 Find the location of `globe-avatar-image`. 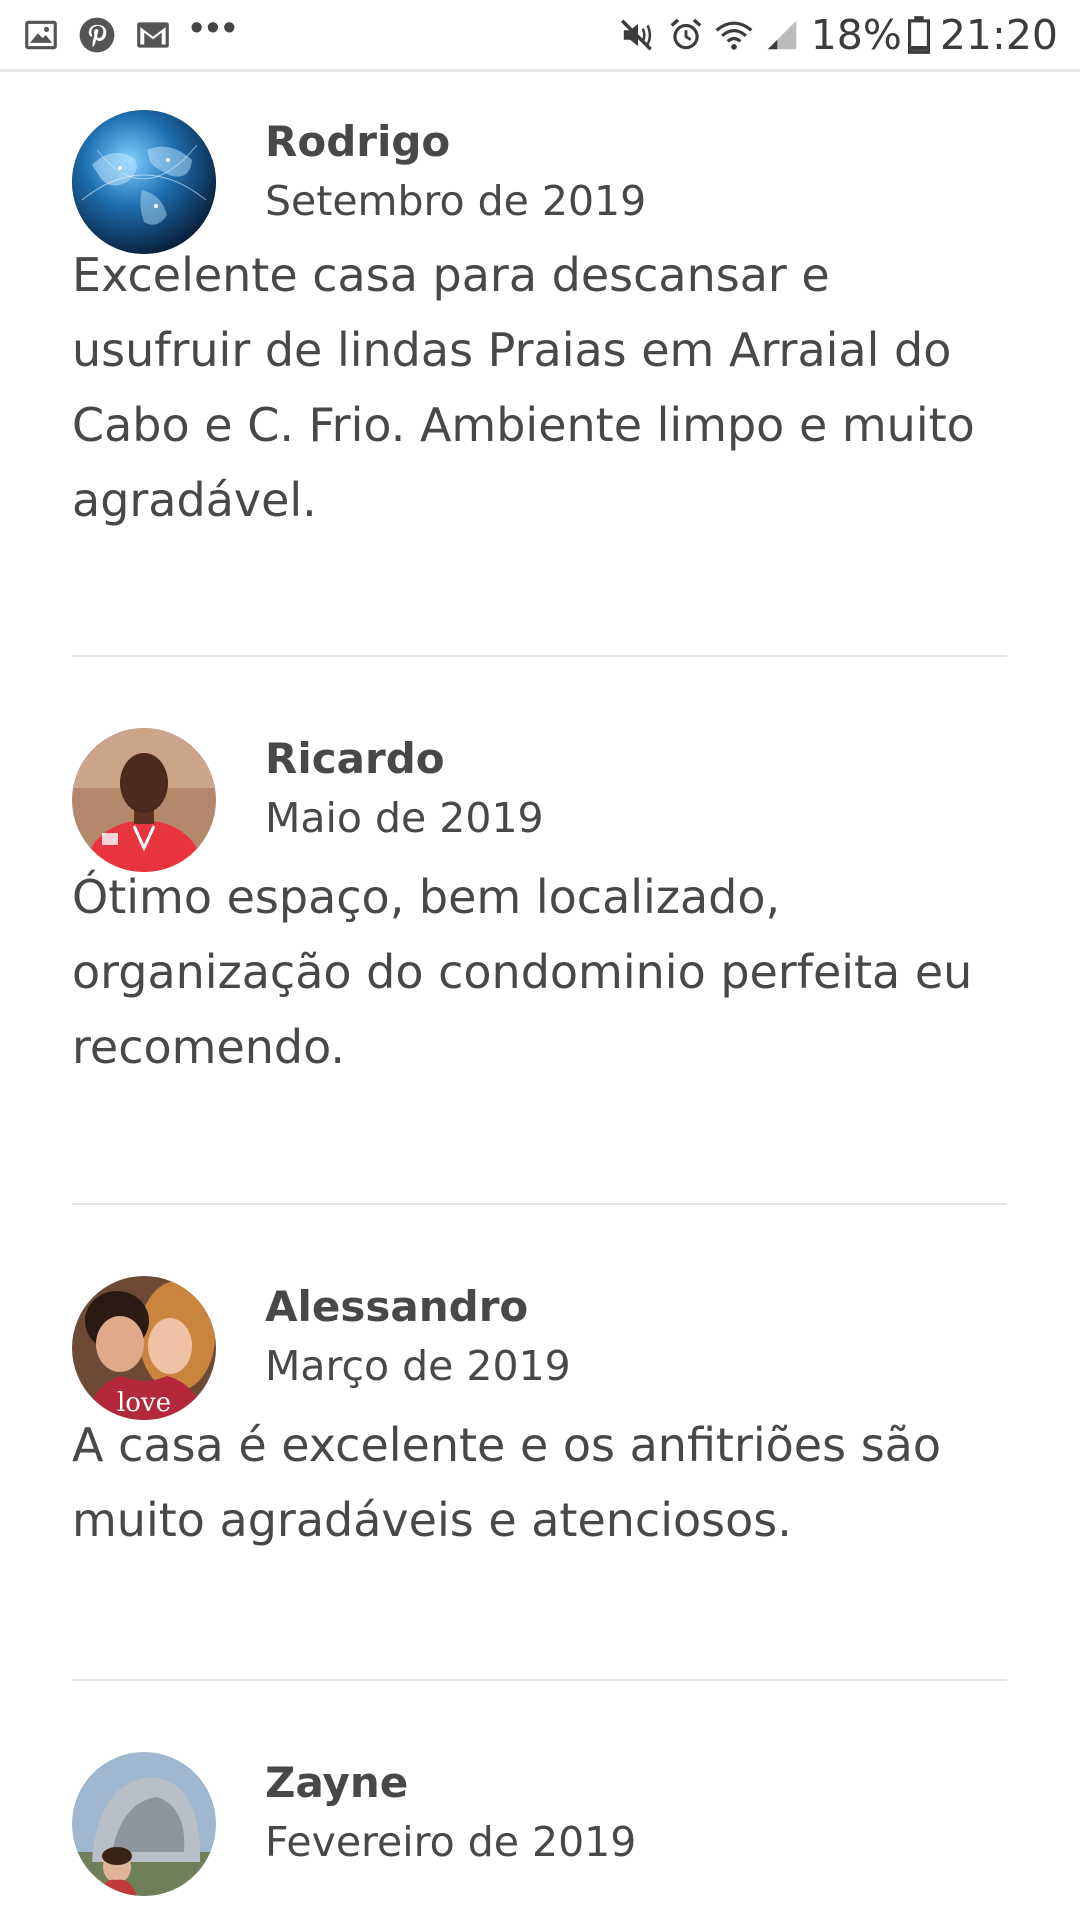

globe-avatar-image is located at coordinates (144, 182).